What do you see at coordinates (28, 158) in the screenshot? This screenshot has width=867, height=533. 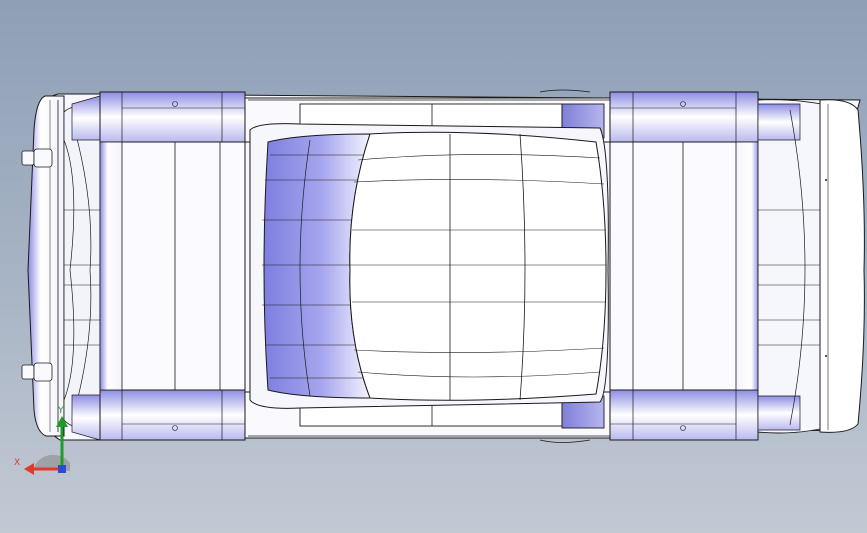 I see `left-headlight-knob-top` at bounding box center [28, 158].